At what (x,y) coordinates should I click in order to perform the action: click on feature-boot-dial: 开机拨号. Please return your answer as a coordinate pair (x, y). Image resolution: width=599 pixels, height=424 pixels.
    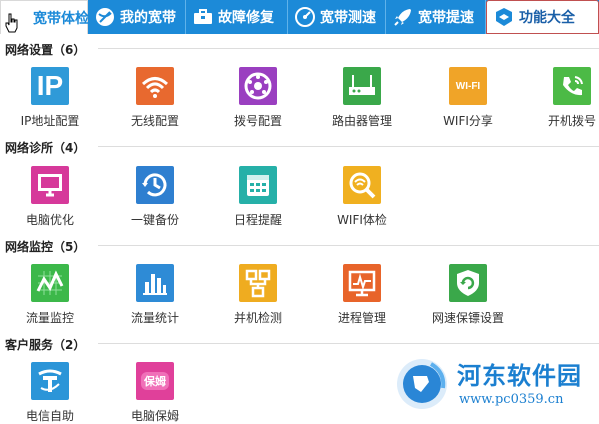
    Looking at the image, I should click on (565, 98).